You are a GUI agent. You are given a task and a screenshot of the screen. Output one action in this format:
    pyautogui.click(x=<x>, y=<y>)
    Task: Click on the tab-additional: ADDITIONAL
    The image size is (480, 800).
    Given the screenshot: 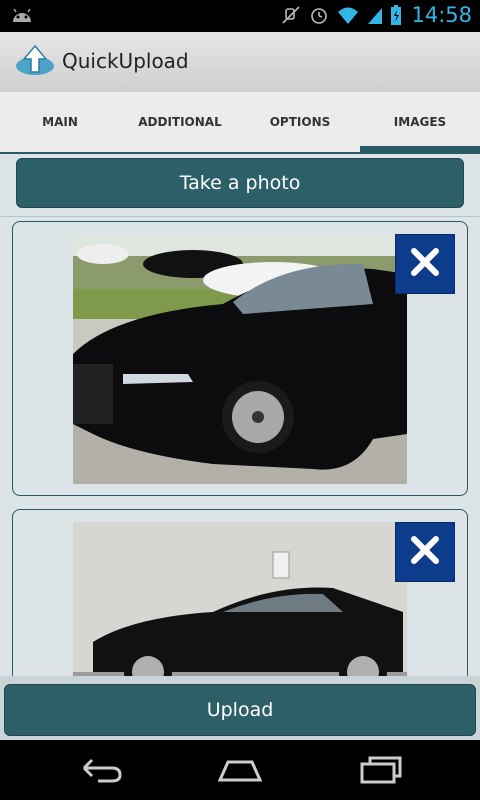 What is the action you would take?
    pyautogui.click(x=180, y=122)
    